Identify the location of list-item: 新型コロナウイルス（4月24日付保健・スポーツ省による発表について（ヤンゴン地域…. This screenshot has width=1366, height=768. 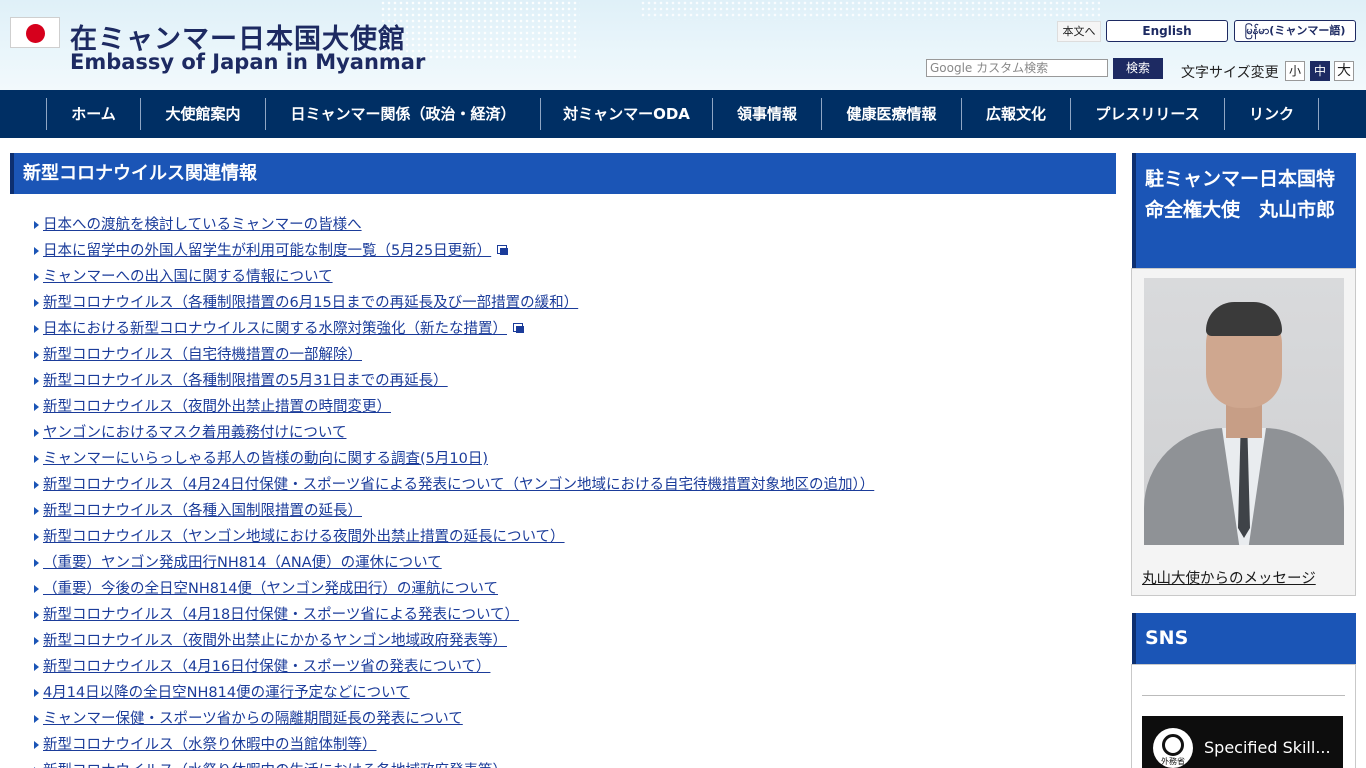
(573, 485).